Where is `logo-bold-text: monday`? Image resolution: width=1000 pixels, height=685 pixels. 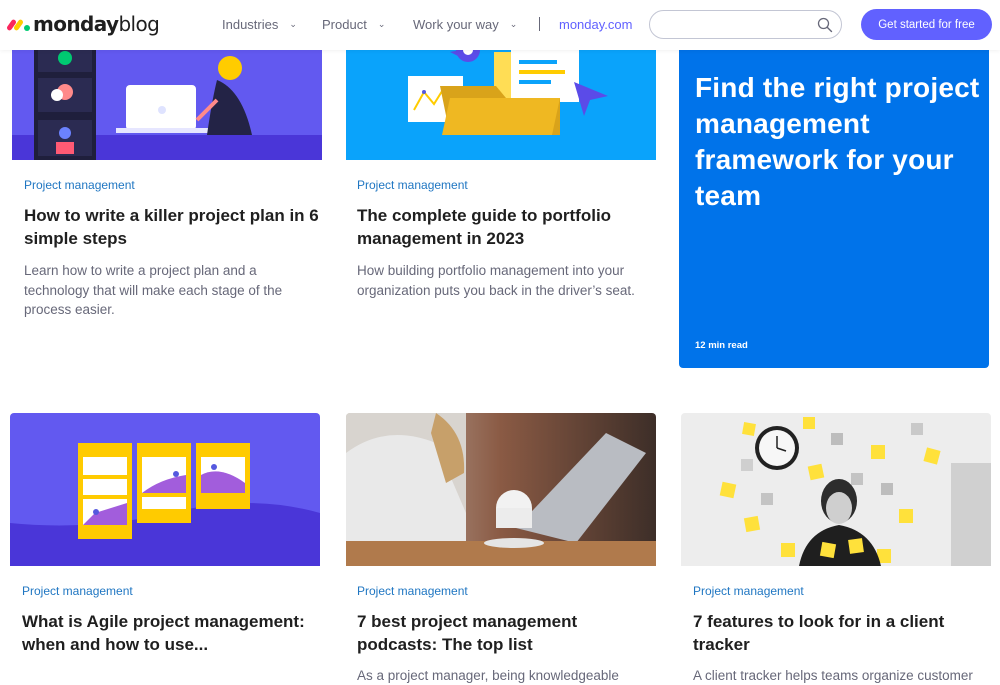
logo-bold-text: monday is located at coordinates (76, 24).